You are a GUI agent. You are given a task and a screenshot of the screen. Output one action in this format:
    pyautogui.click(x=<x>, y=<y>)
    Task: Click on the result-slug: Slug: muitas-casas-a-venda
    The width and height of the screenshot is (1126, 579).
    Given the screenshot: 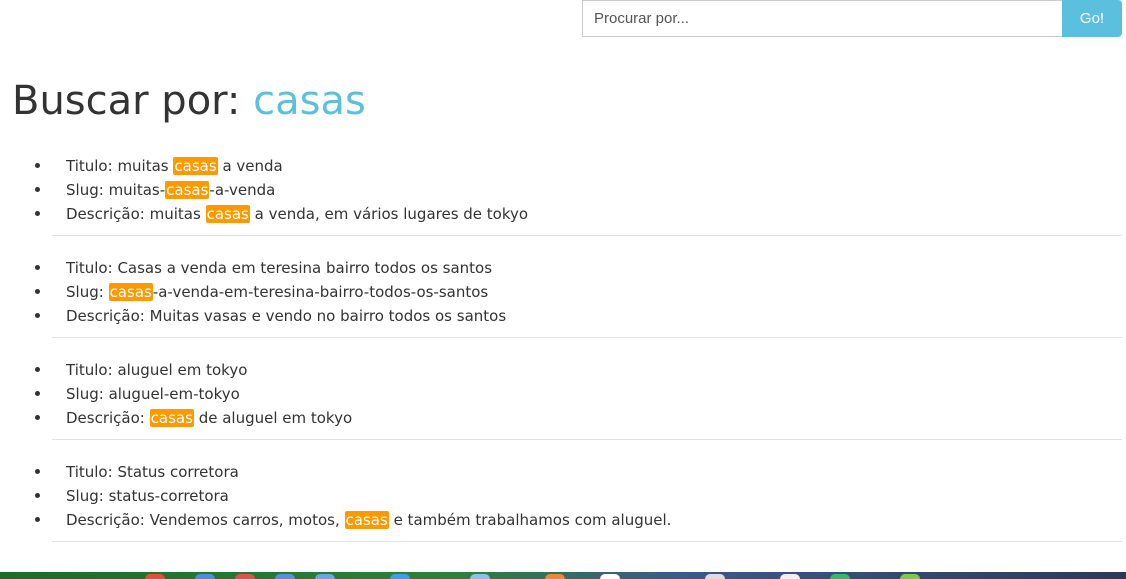 What is the action you would take?
    pyautogui.click(x=578, y=190)
    